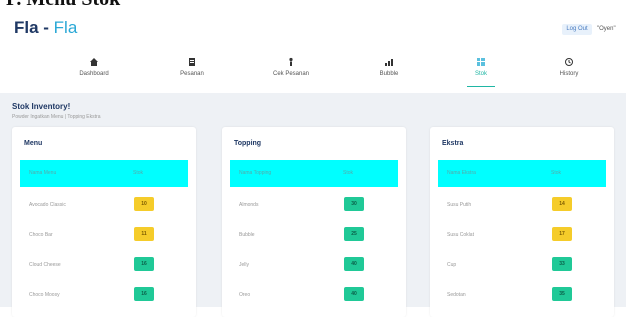  Describe the element at coordinates (245, 295) in the screenshot. I see `item-name: Oreo` at that location.